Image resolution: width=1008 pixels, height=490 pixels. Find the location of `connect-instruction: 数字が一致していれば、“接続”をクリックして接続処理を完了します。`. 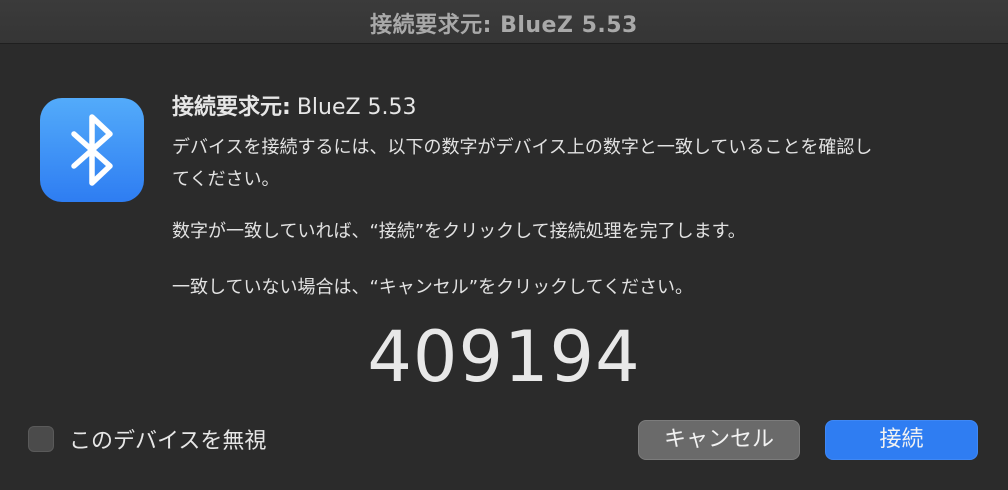

connect-instruction: 数字が一致していれば、“接続”をクリックして接続処理を完了します。 is located at coordinates (459, 231).